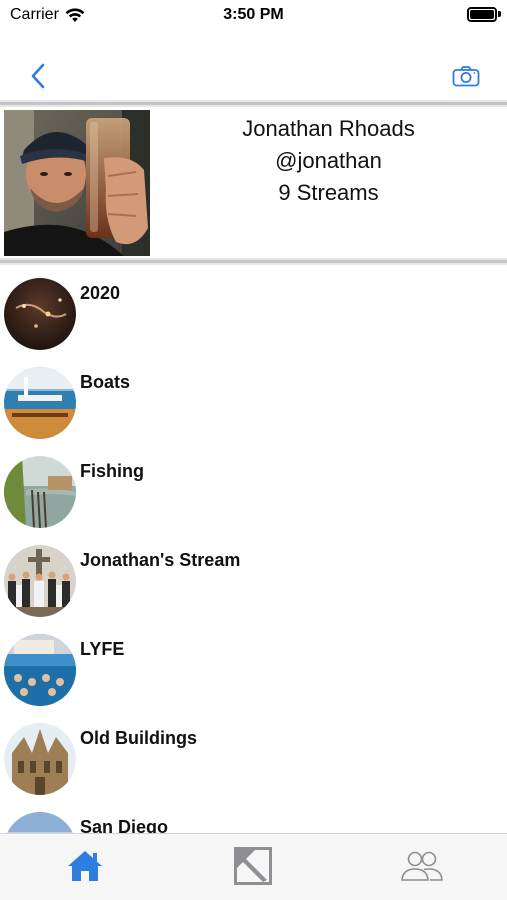 The image size is (507, 900). I want to click on profile-avatar, so click(77, 183).